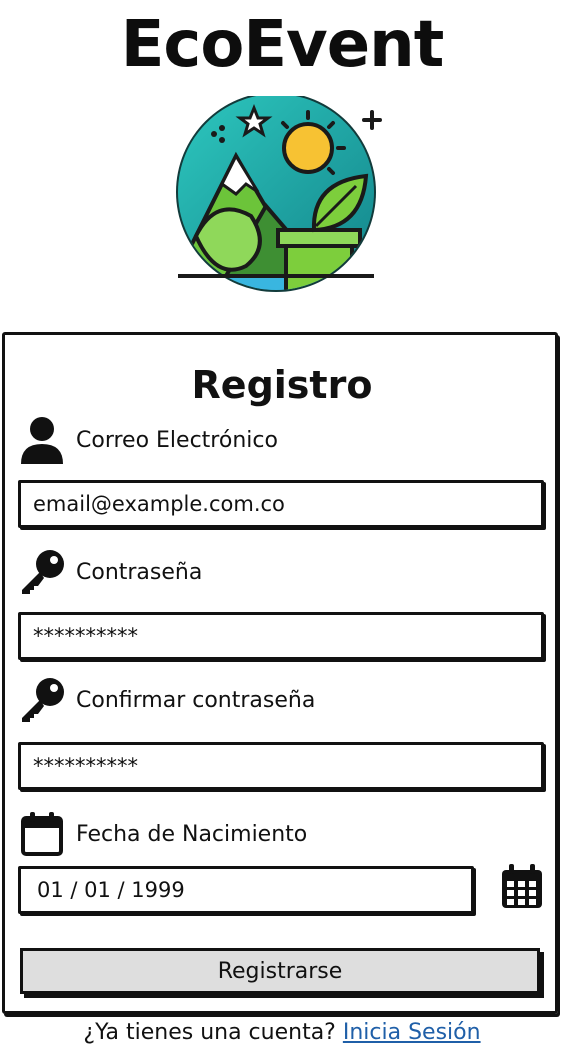 The width and height of the screenshot is (564, 1060). What do you see at coordinates (282, 385) in the screenshot?
I see `form-title: Registro` at bounding box center [282, 385].